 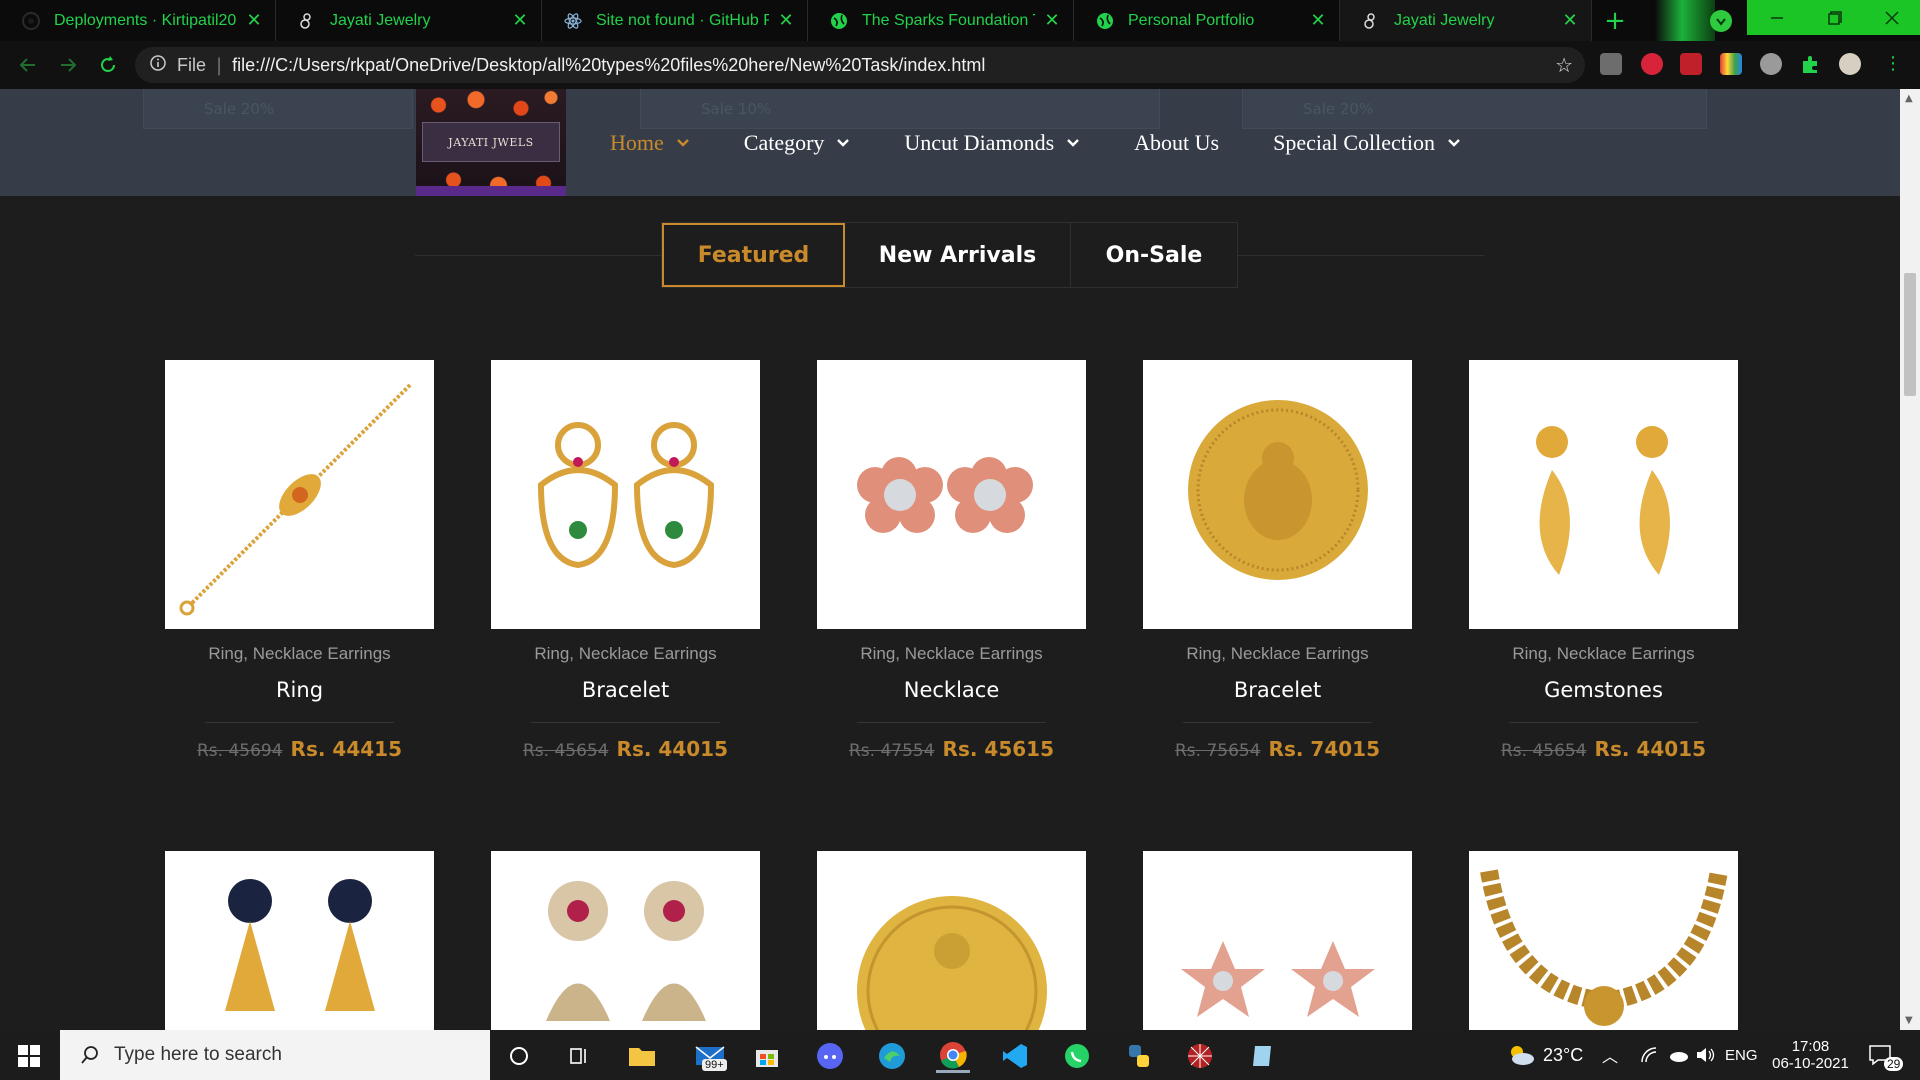 What do you see at coordinates (1278, 490) in the screenshot?
I see `ganesha-coin-image` at bounding box center [1278, 490].